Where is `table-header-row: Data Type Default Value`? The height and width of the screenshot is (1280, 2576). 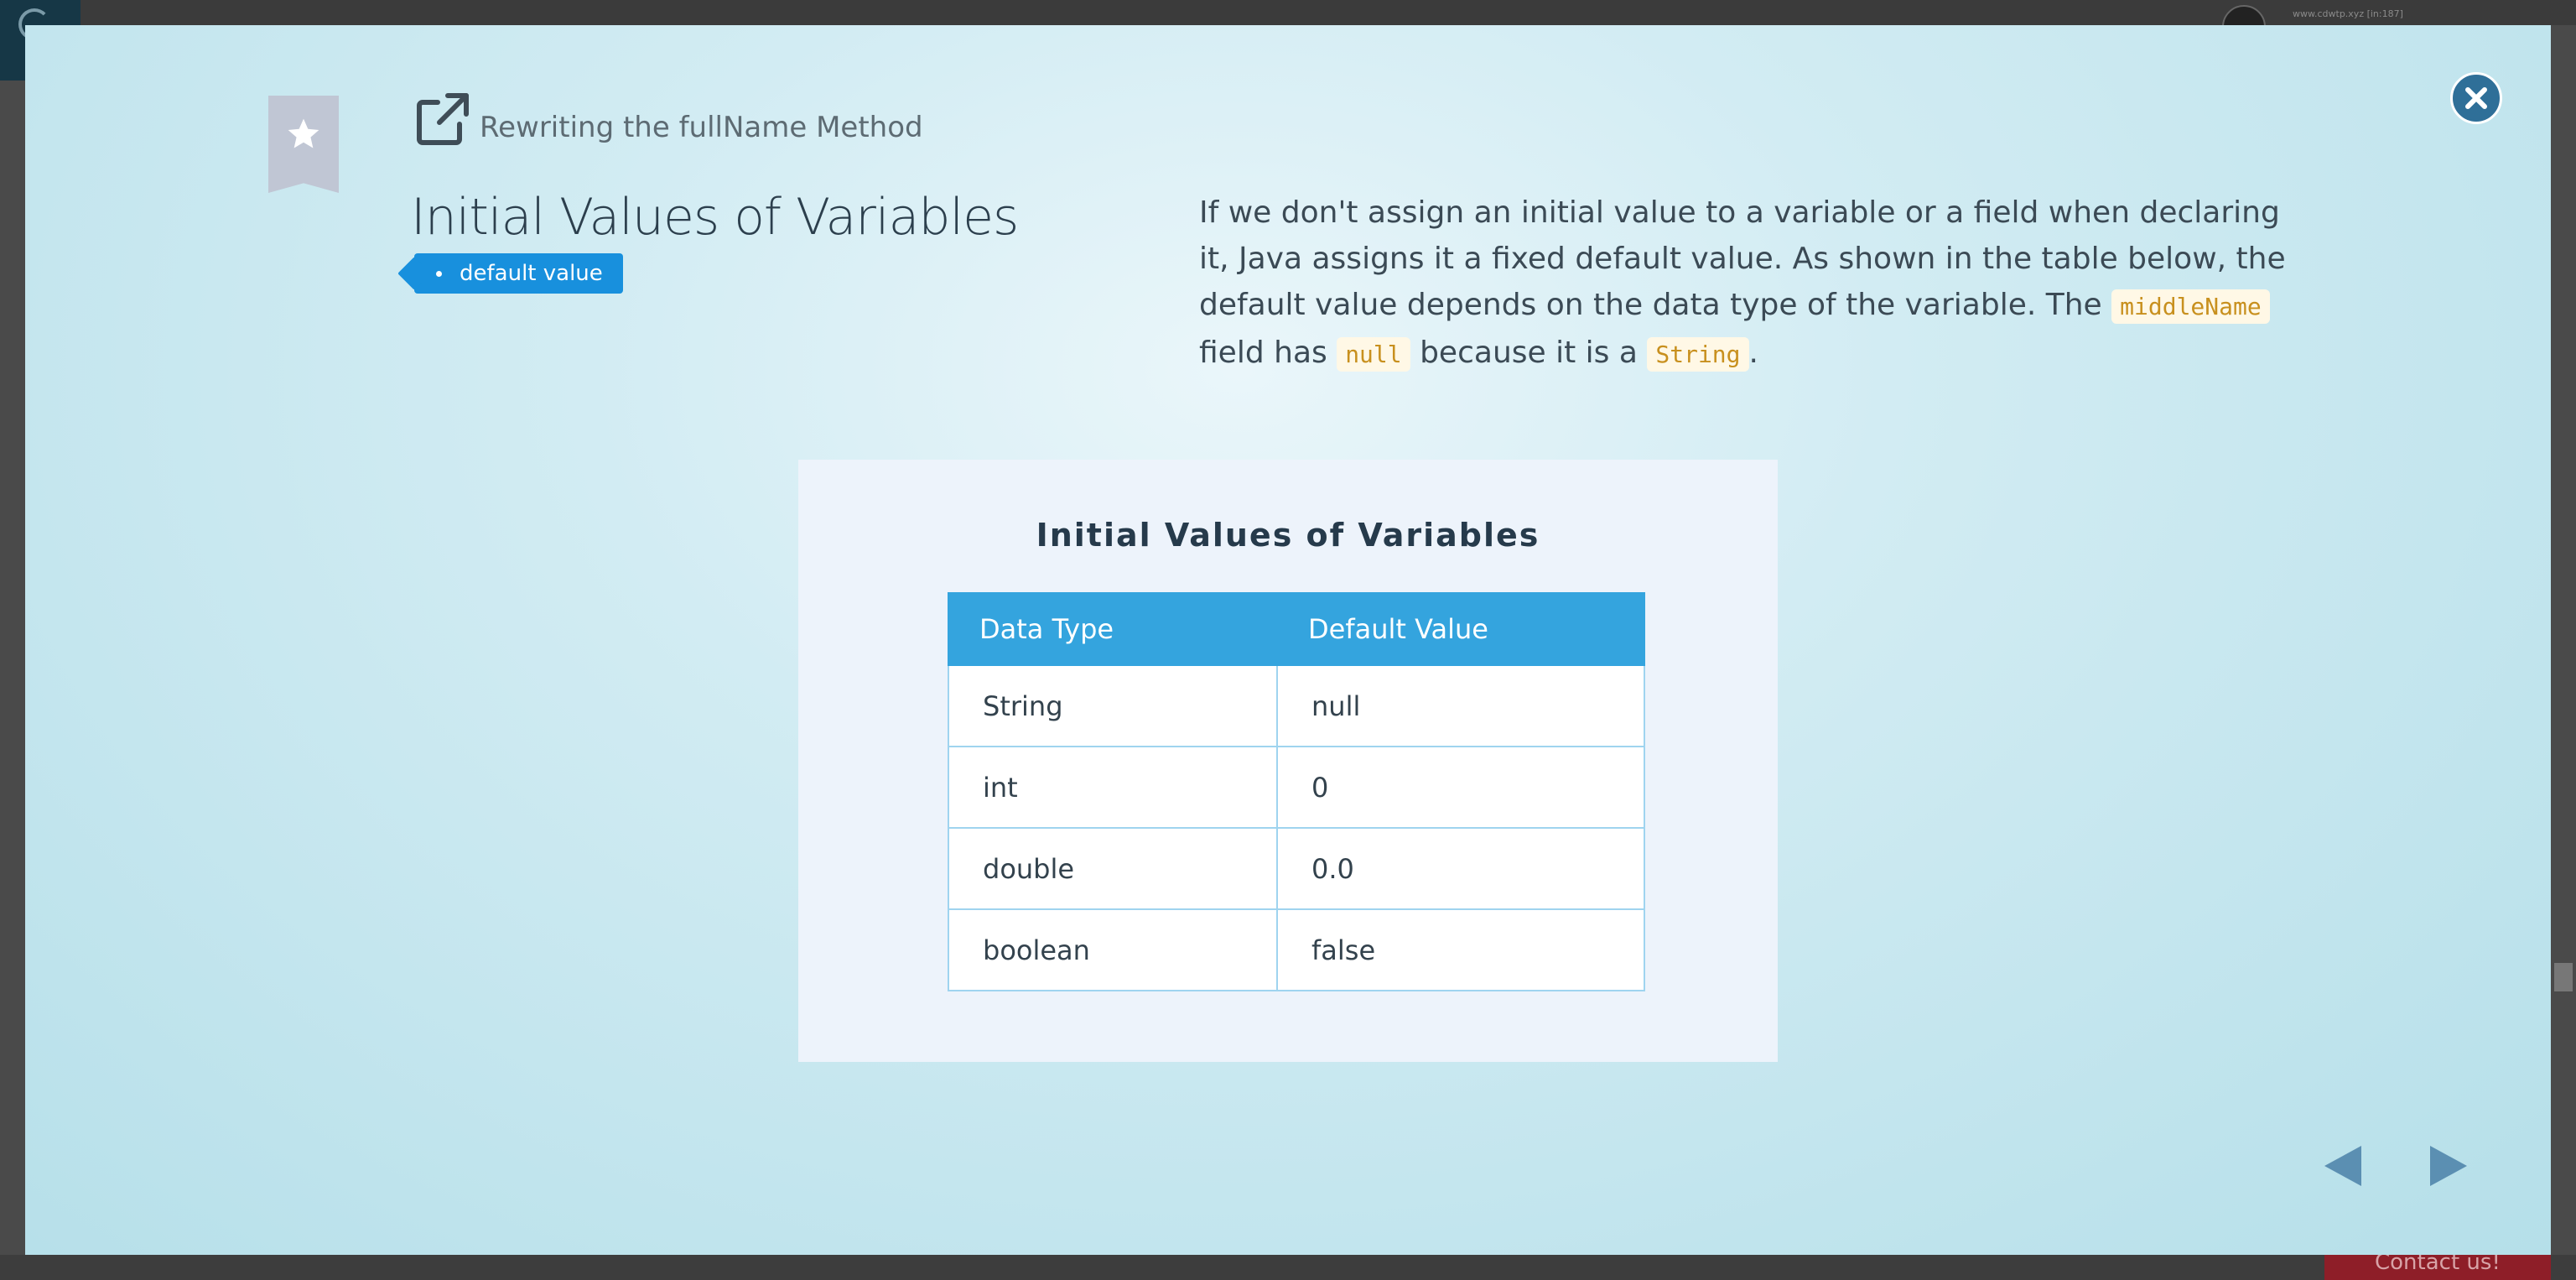 table-header-row: Data Type Default Value is located at coordinates (1296, 629).